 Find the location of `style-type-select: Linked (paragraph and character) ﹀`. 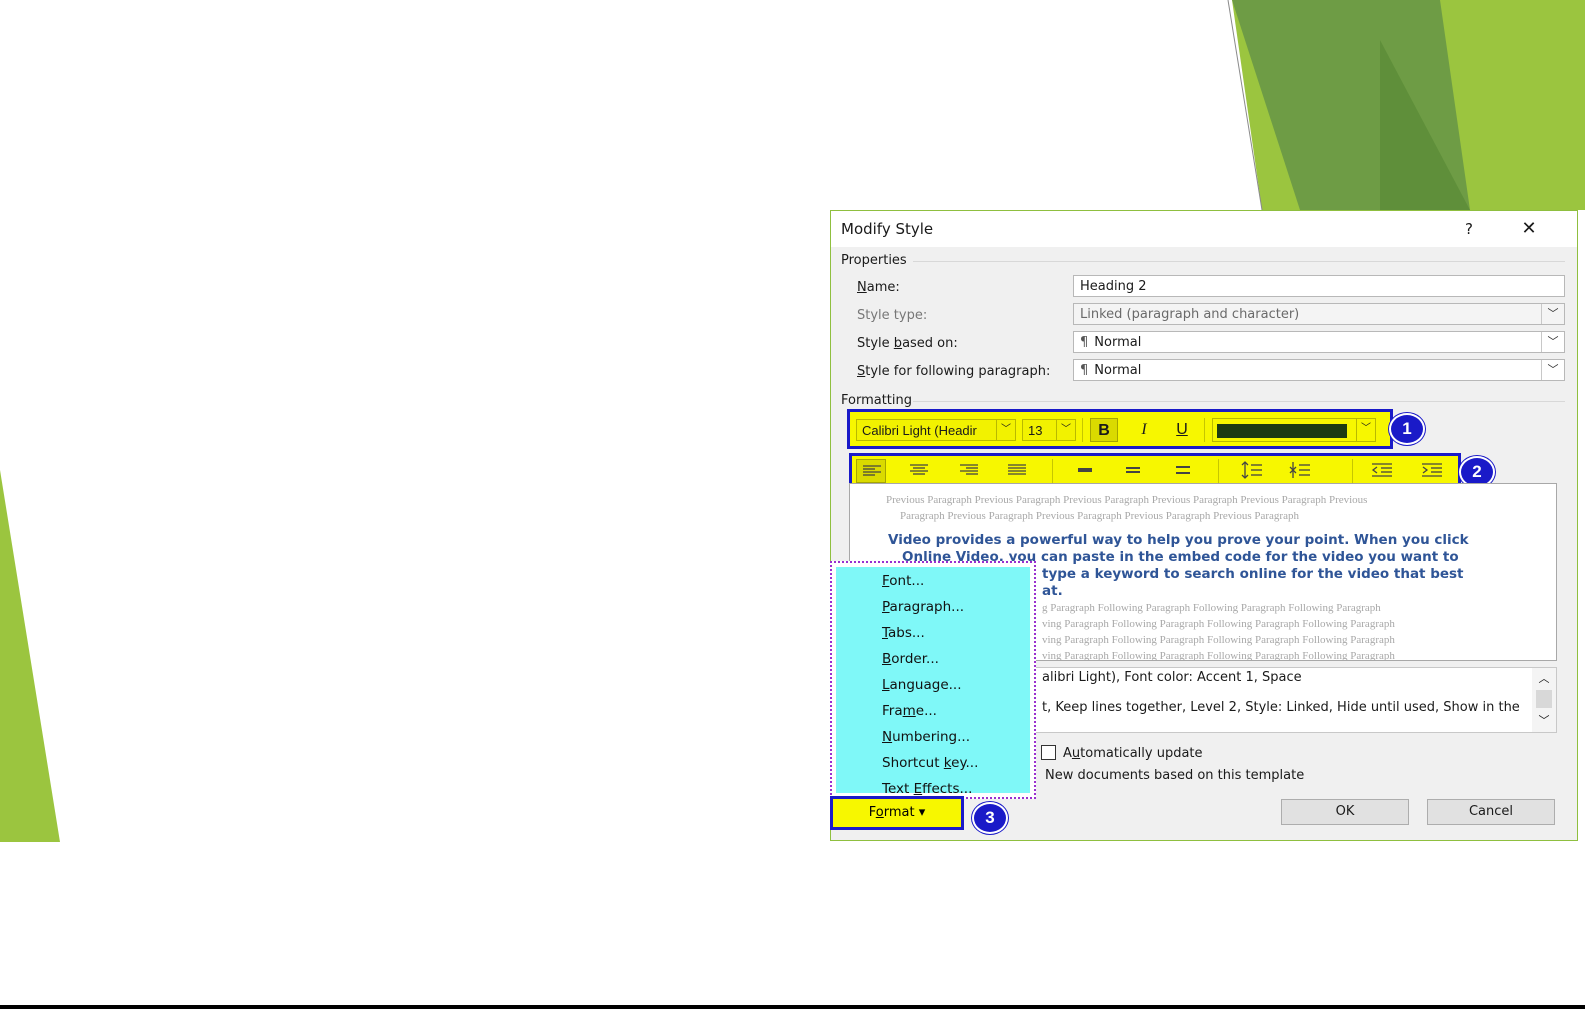

style-type-select: Linked (paragraph and character) ﹀ is located at coordinates (1319, 314).